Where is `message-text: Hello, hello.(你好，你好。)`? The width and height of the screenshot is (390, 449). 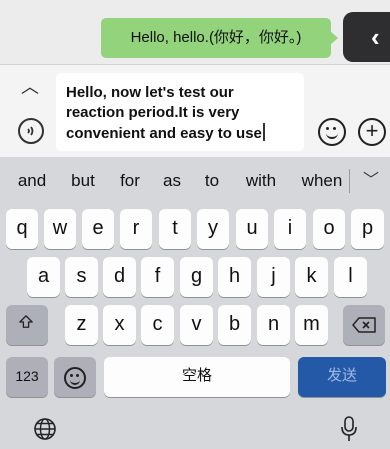 message-text: Hello, hello.(你好，你好。) is located at coordinates (216, 37).